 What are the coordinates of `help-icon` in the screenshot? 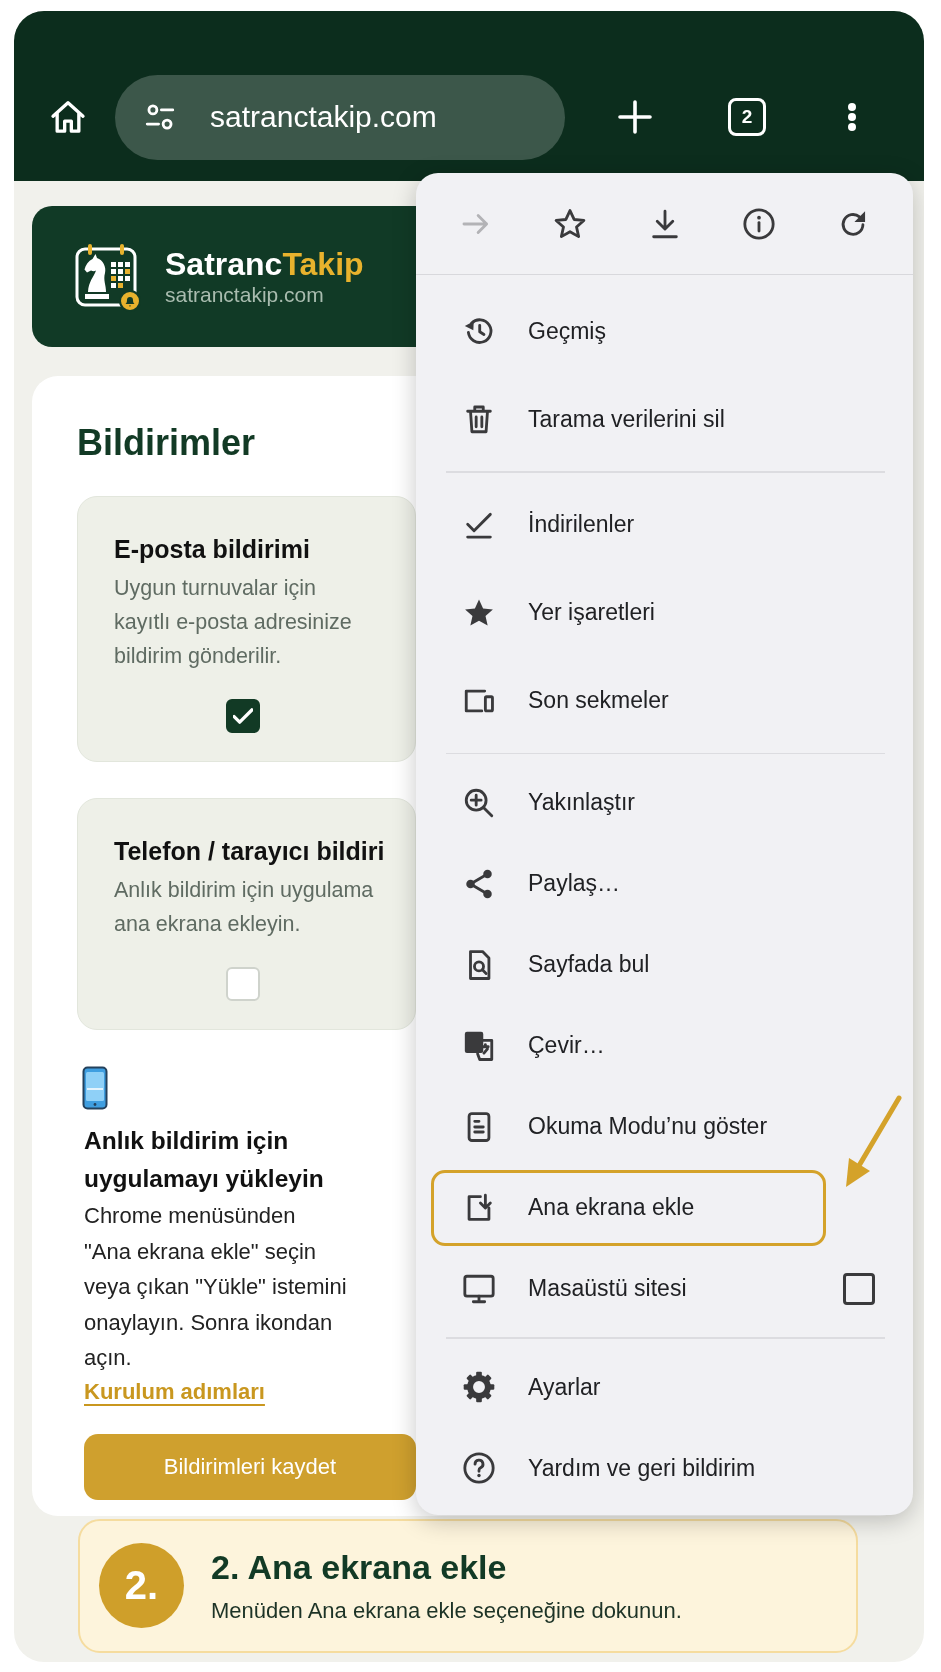 It's located at (479, 1468).